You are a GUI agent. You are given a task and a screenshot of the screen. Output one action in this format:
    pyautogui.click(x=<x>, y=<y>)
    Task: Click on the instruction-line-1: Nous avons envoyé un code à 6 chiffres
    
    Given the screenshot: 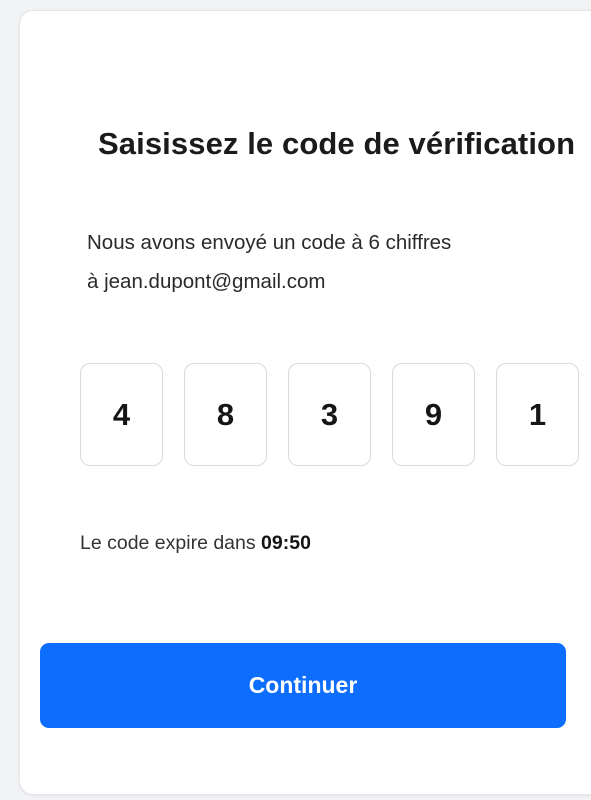 What is the action you would take?
    pyautogui.click(x=269, y=242)
    